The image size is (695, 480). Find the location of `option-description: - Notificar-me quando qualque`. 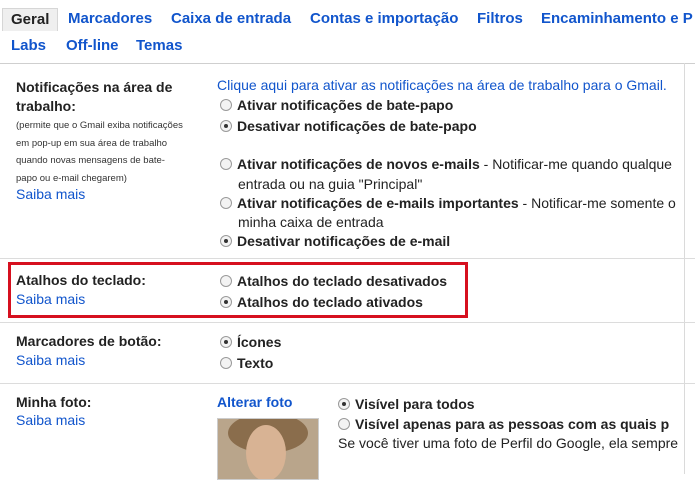

option-description: - Notificar-me quando qualque is located at coordinates (575, 164).